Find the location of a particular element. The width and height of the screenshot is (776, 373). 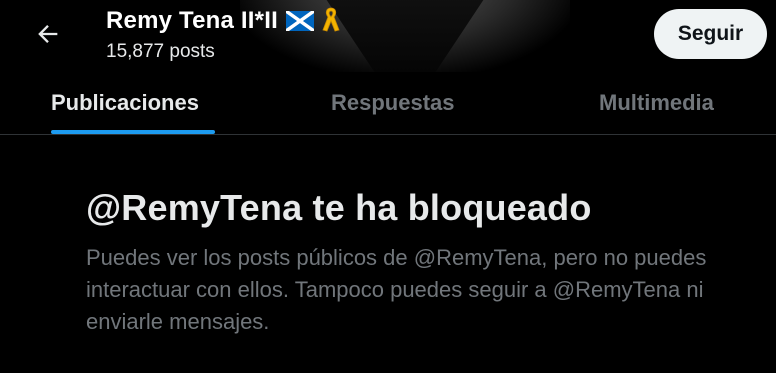

tab-label: Respuestas is located at coordinates (393, 102).